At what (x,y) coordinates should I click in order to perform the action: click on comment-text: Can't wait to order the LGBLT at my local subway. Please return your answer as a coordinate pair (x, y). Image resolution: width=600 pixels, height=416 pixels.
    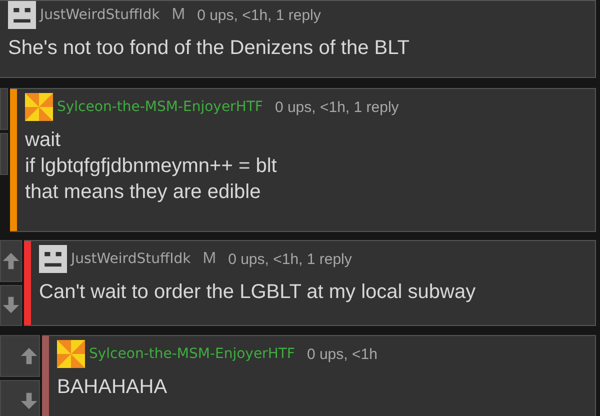
    Looking at the image, I should click on (257, 292).